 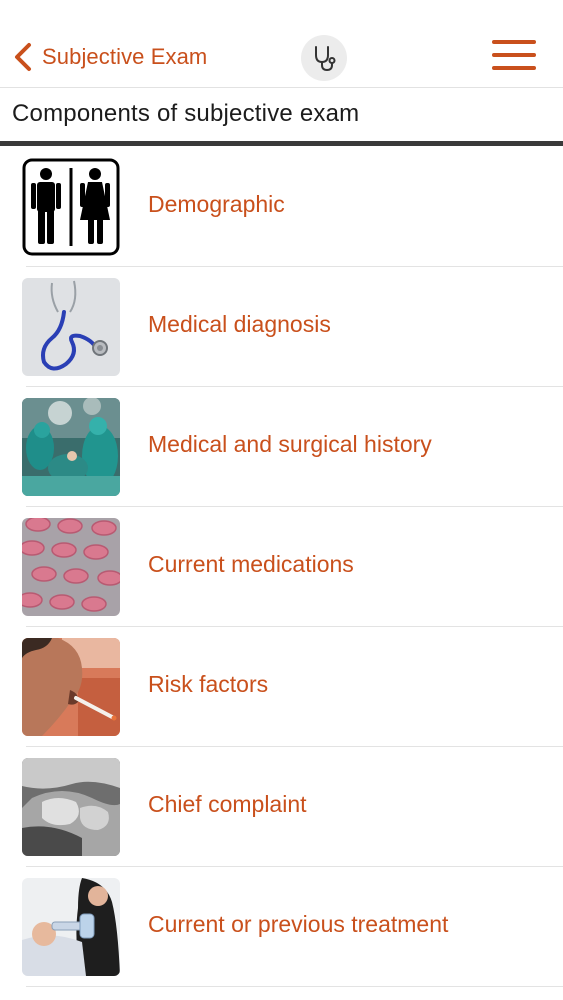 I want to click on back-button: Subjective Exam, so click(x=109, y=57).